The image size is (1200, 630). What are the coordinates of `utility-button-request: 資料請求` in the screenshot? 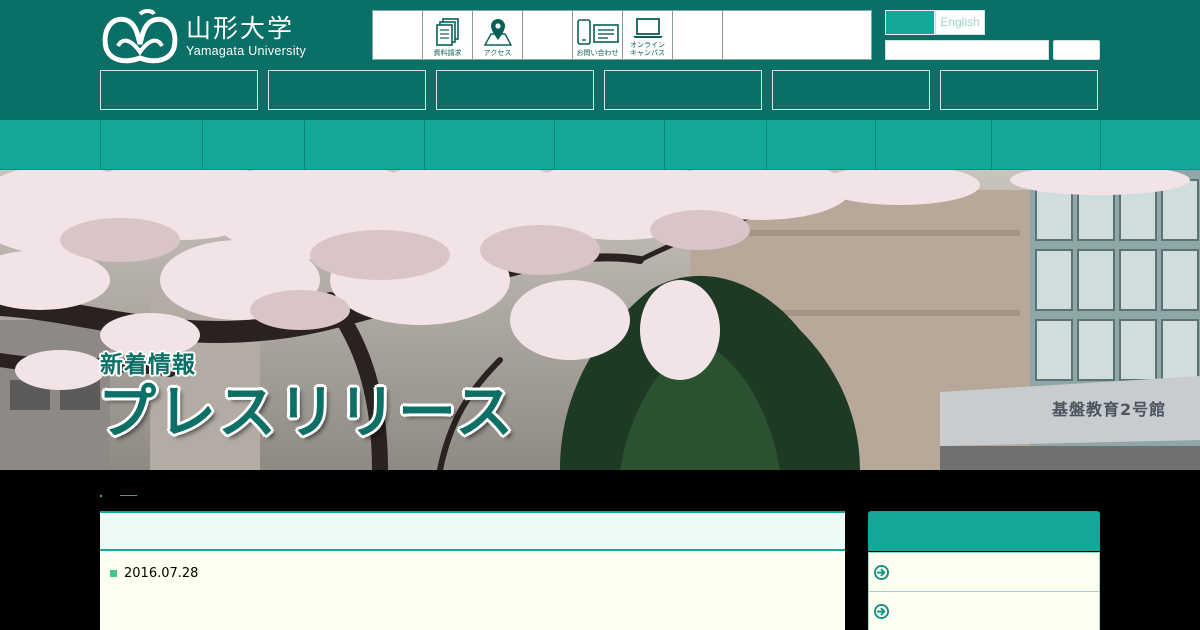 It's located at (448, 35).